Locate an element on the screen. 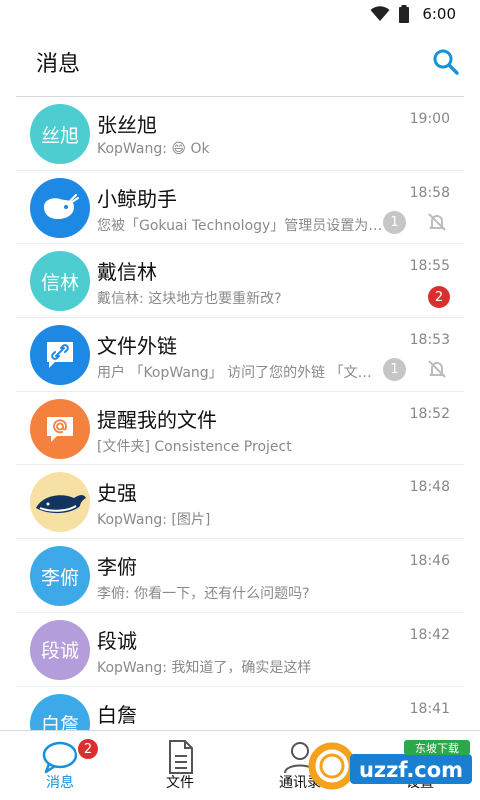  conversation-item: 段诚 段诚 18:42 KopWang: 我知道了，确实是这样 is located at coordinates (240, 650).